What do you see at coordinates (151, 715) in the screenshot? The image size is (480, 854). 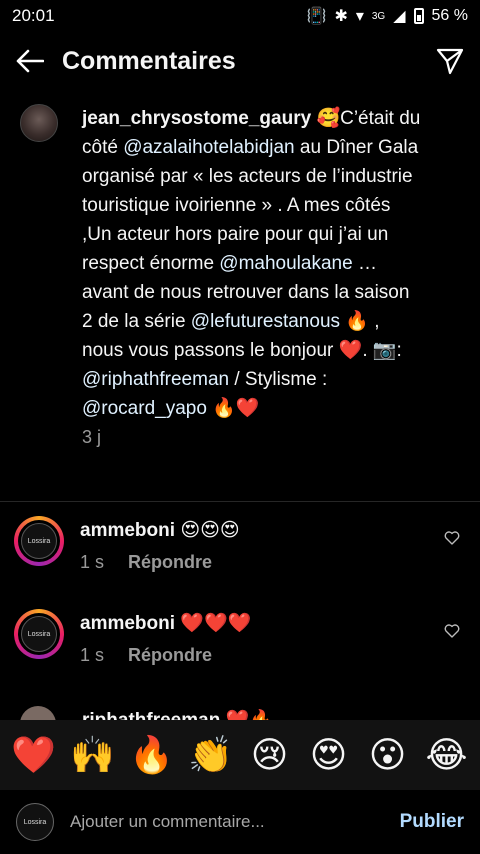 I see `comment-username: riphathfreeman` at bounding box center [151, 715].